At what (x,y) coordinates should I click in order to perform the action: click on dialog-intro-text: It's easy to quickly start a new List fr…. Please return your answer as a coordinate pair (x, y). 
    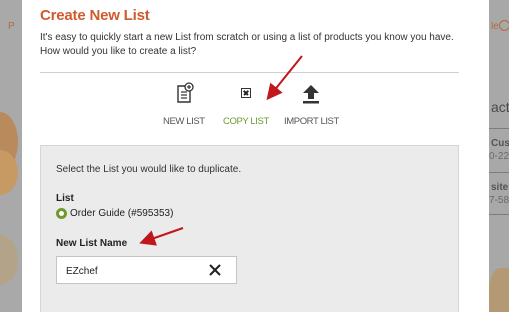
    Looking at the image, I should click on (247, 44).